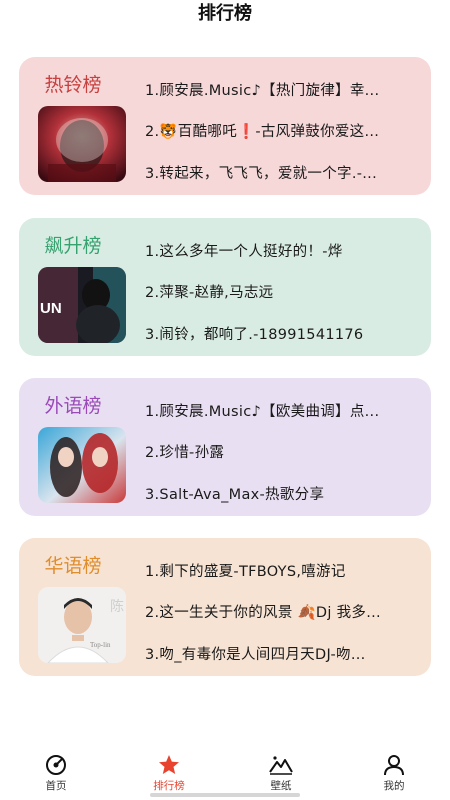  I want to click on music-disc-icon, so click(56, 765).